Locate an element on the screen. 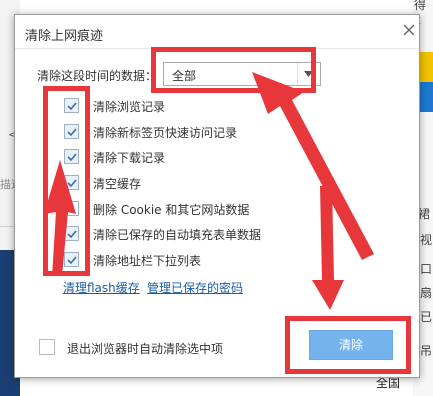 This screenshot has height=396, width=433. arrow-to-time-range is located at coordinates (313, 166).